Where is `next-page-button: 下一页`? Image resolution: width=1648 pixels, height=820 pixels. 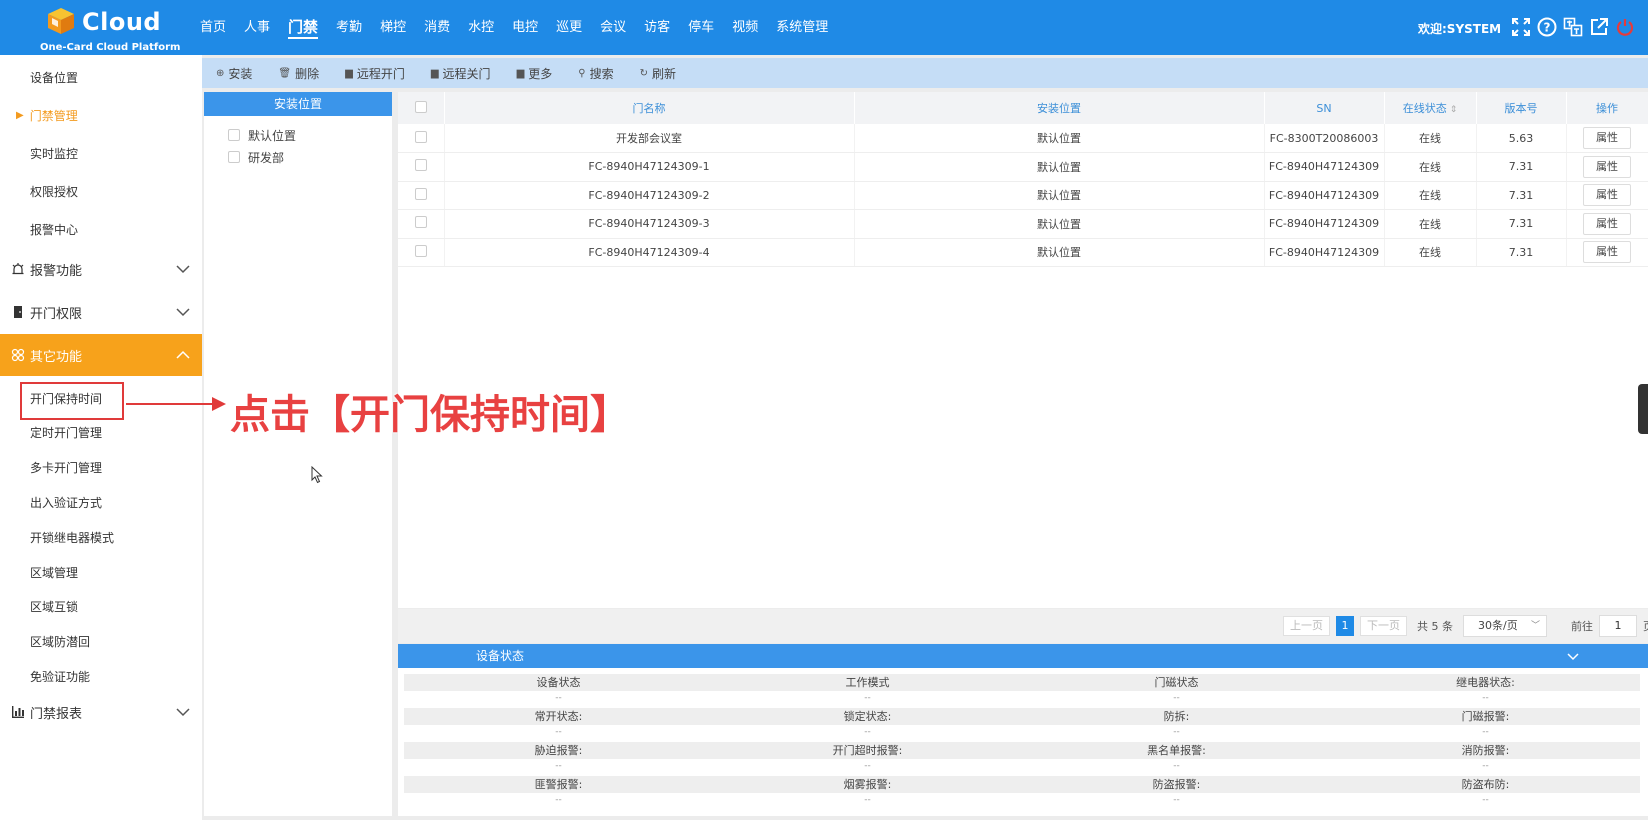 next-page-button: 下一页 is located at coordinates (1383, 626).